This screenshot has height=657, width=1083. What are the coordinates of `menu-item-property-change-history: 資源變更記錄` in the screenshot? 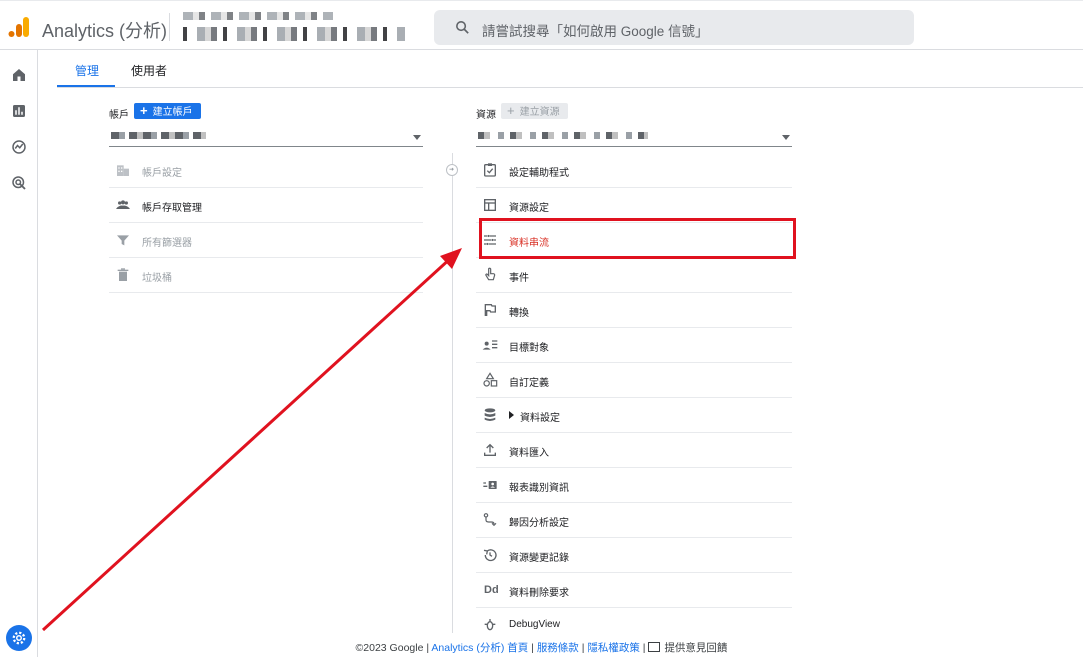 It's located at (634, 555).